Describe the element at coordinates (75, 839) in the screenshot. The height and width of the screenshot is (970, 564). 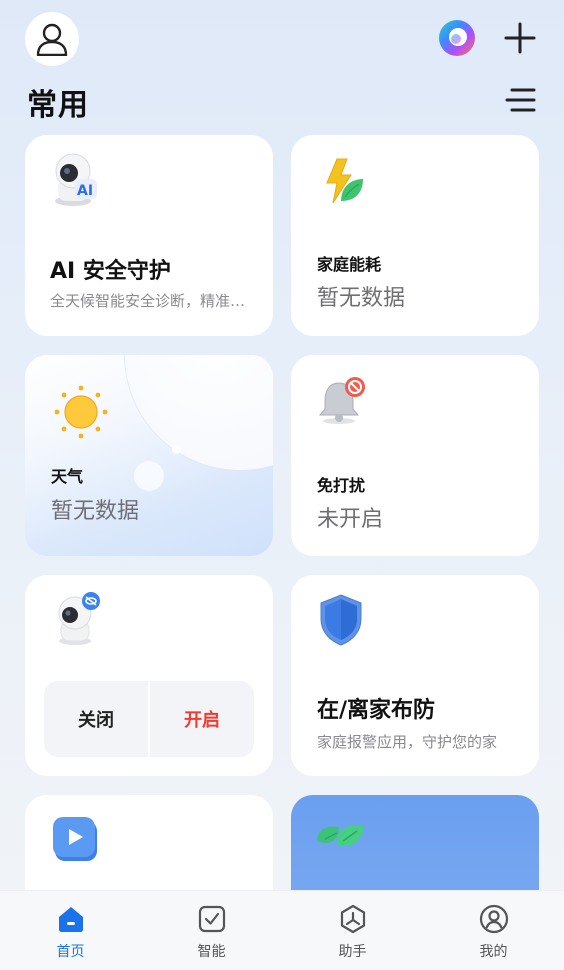
I see `video-play-icon` at that location.